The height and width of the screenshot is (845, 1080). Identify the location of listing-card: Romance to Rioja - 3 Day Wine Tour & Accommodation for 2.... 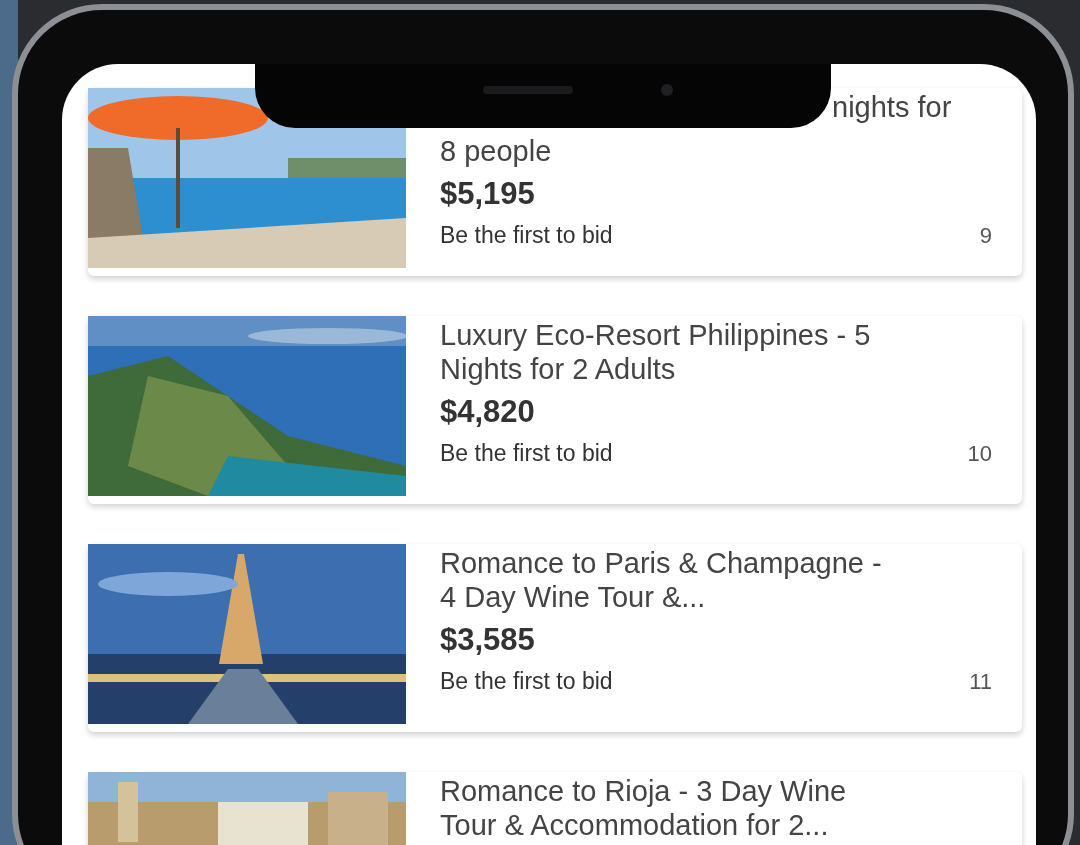
(555, 808).